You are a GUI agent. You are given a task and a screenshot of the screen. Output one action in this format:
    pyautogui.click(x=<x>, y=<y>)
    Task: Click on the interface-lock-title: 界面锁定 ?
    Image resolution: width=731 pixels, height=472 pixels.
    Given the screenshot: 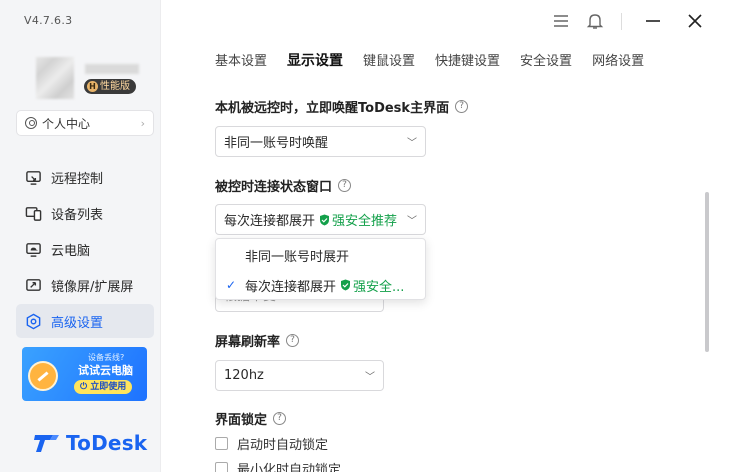 What is the action you would take?
    pyautogui.click(x=251, y=418)
    